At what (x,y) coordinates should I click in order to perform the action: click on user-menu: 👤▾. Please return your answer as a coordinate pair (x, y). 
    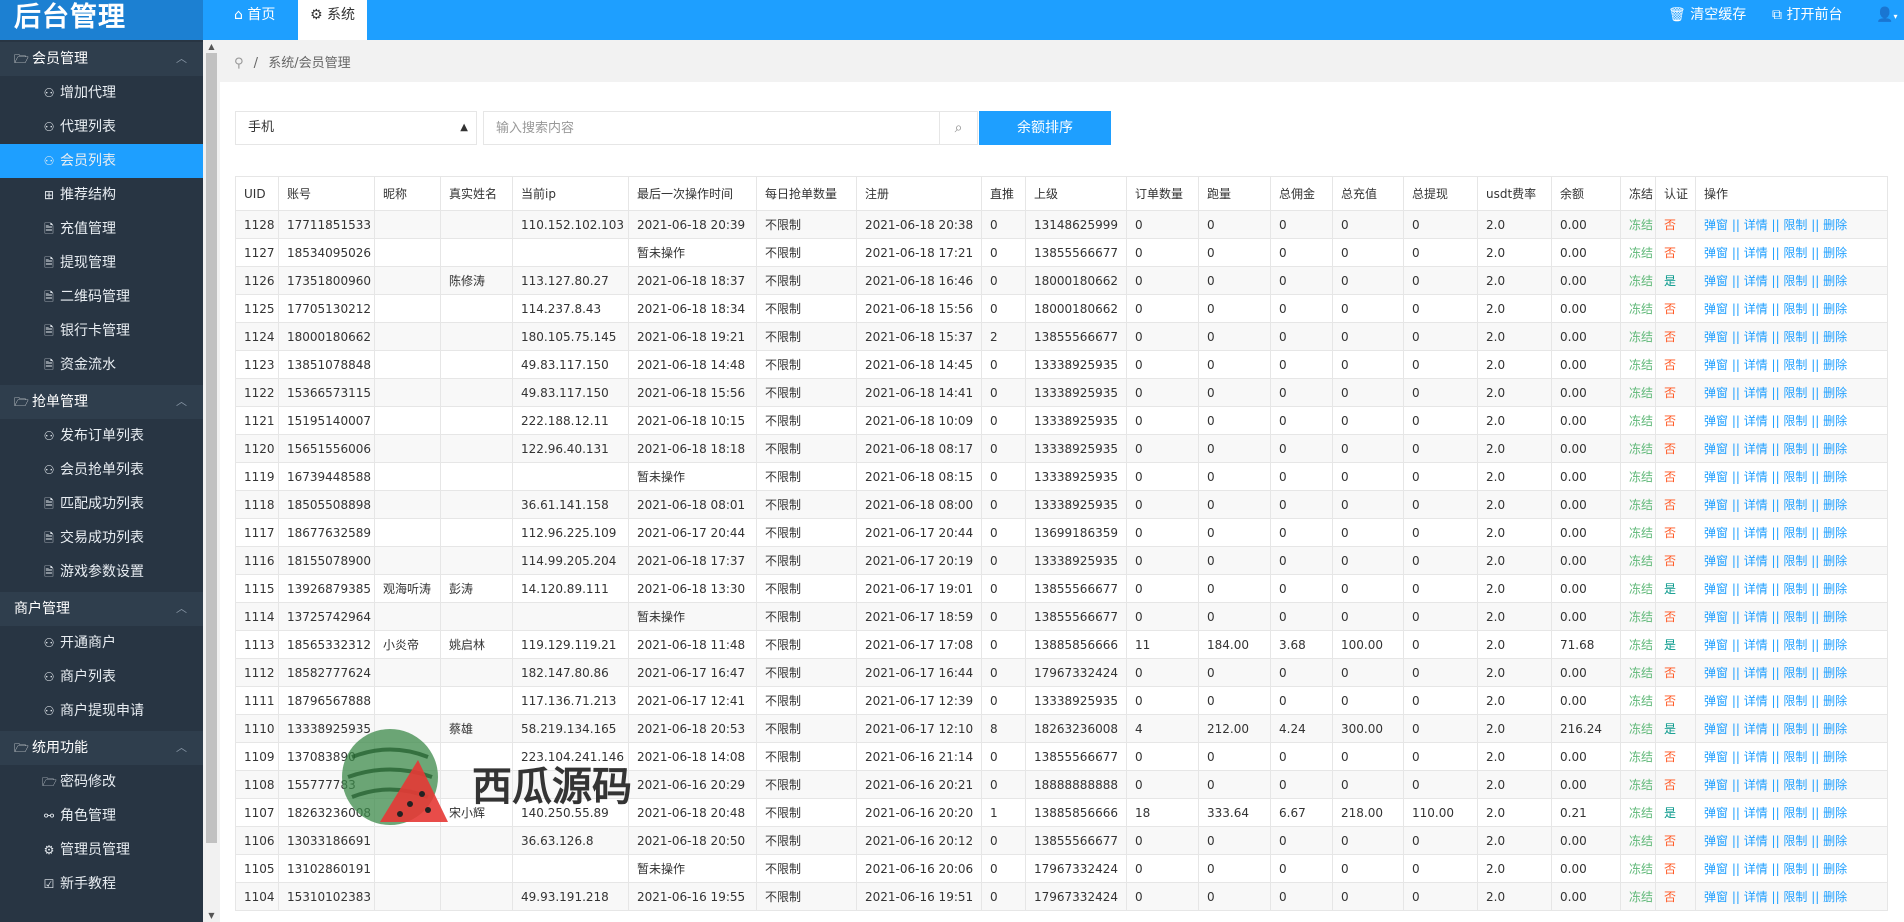
    Looking at the image, I should click on (1886, 16).